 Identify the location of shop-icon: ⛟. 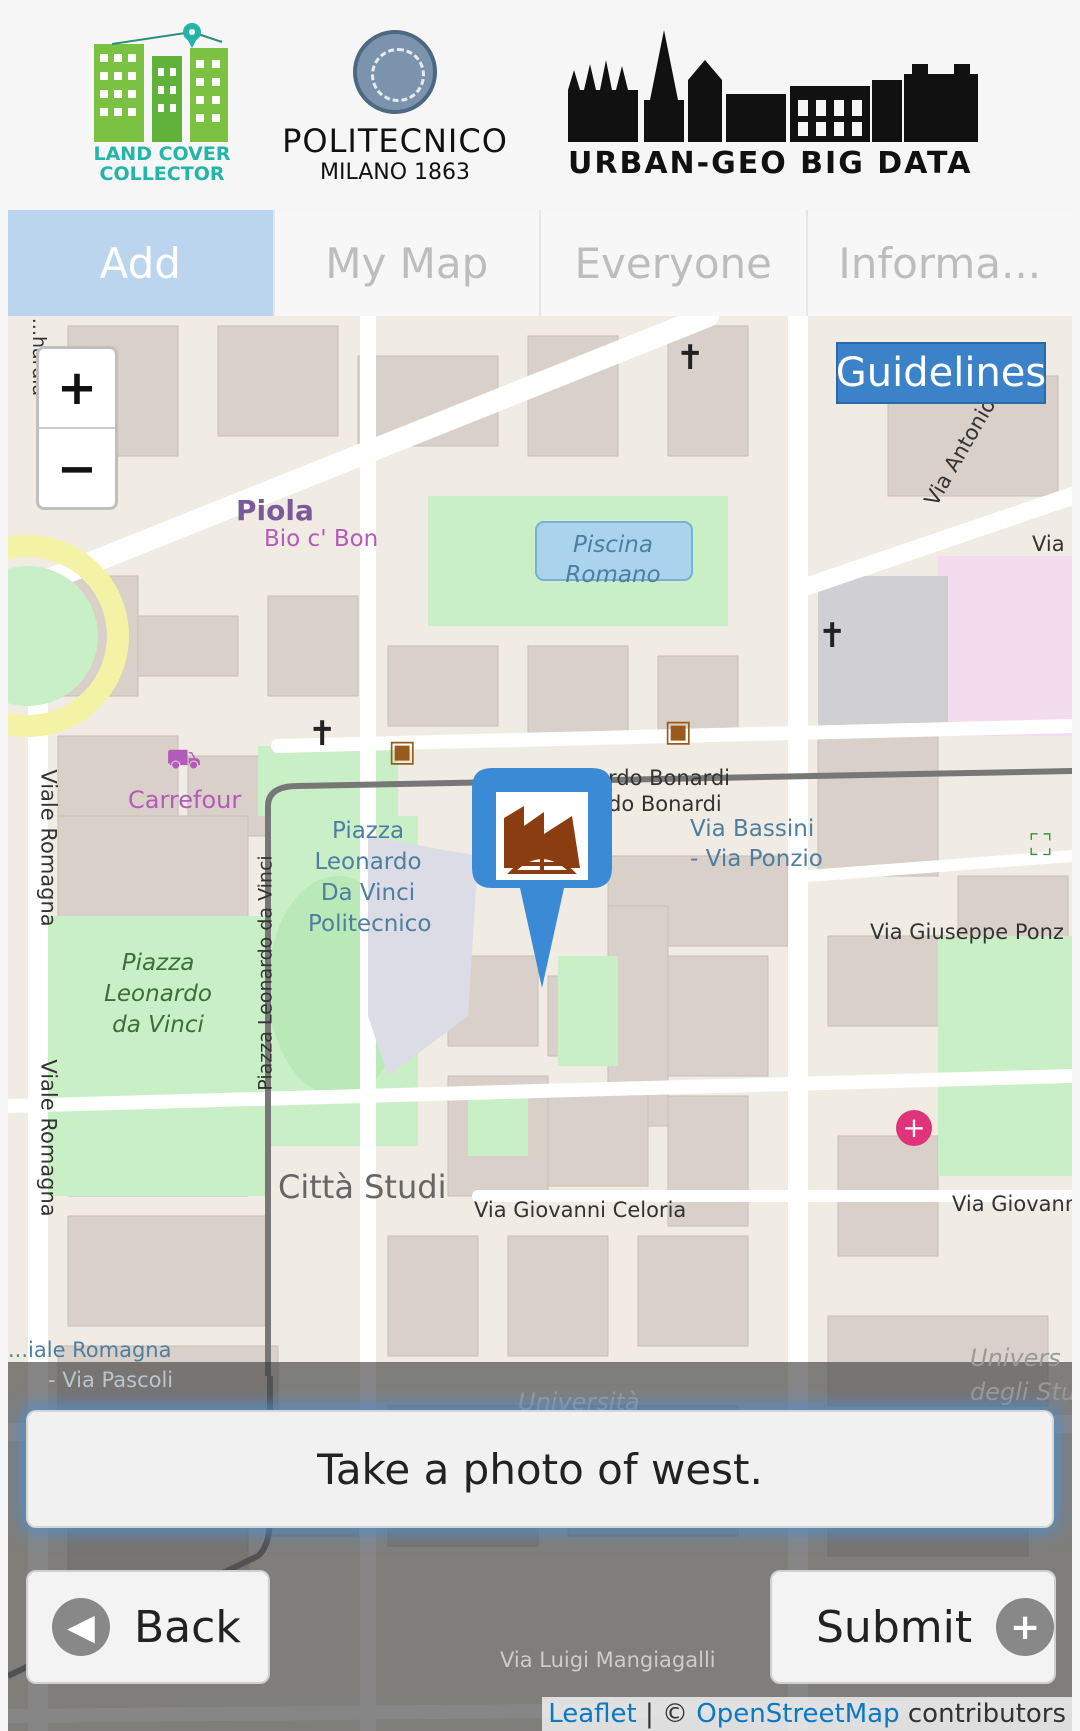
(184, 758).